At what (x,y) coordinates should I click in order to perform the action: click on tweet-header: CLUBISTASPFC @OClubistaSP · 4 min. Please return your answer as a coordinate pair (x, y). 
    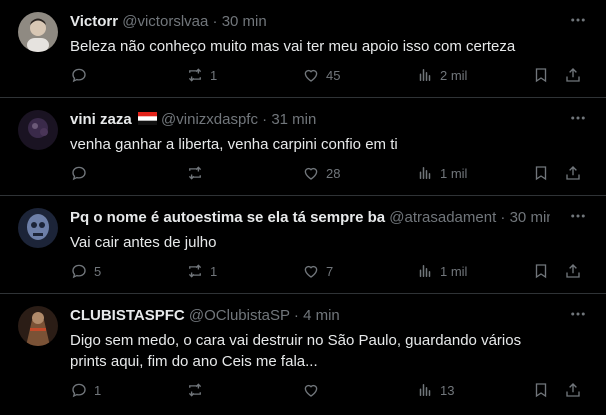
    Looking at the image, I should click on (310, 316).